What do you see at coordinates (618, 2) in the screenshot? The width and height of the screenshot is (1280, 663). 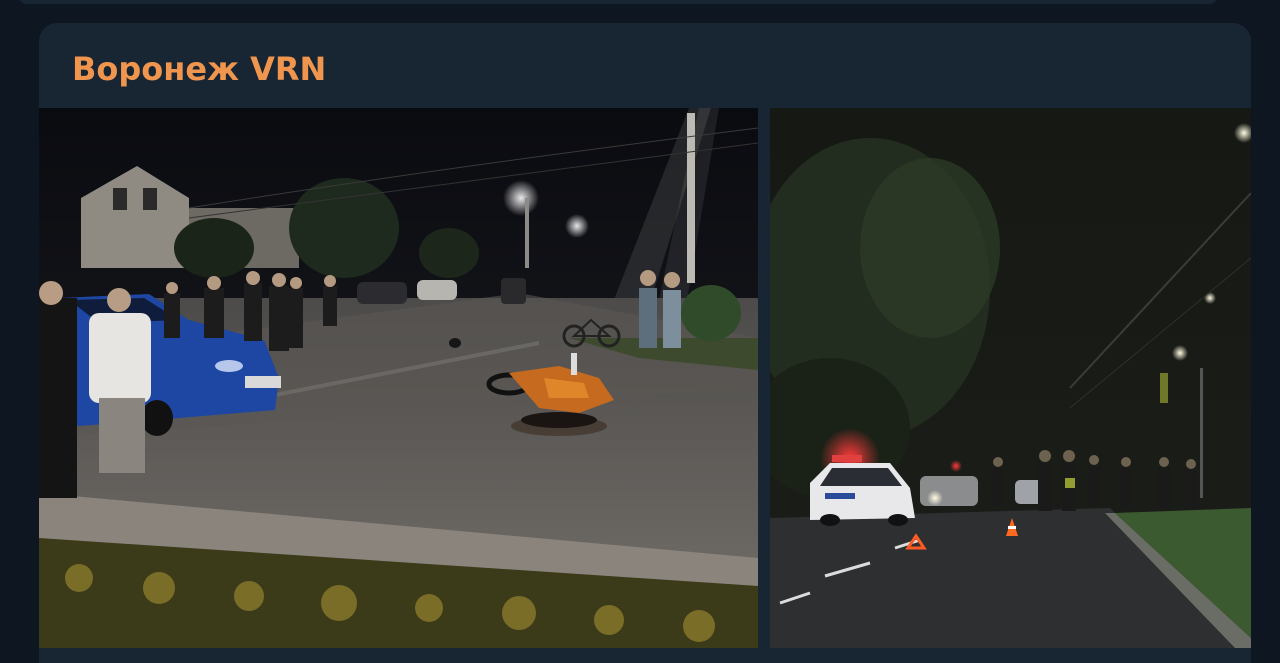 I see `previous-message-edge` at bounding box center [618, 2].